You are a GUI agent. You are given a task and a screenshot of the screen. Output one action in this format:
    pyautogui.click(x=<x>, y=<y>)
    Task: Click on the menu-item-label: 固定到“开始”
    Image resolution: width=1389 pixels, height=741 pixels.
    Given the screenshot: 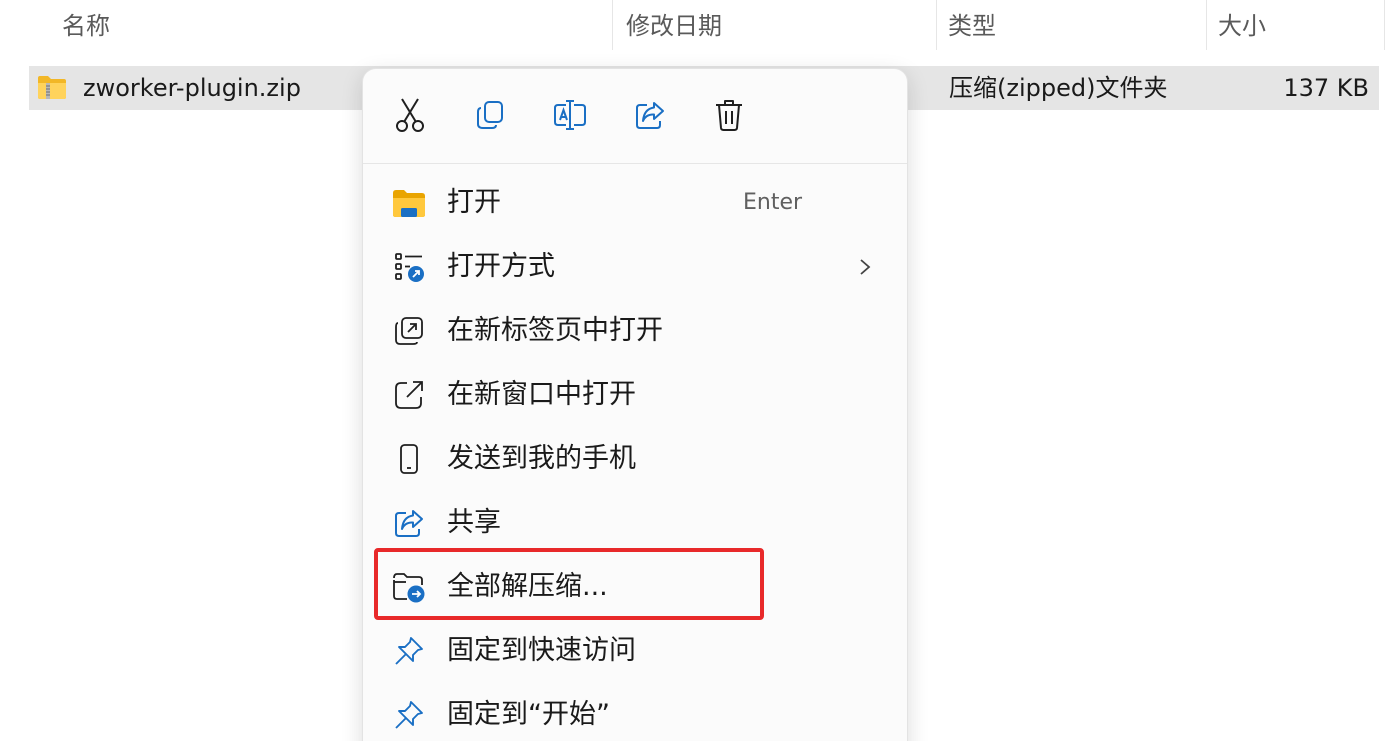 What is the action you would take?
    pyautogui.click(x=528, y=714)
    